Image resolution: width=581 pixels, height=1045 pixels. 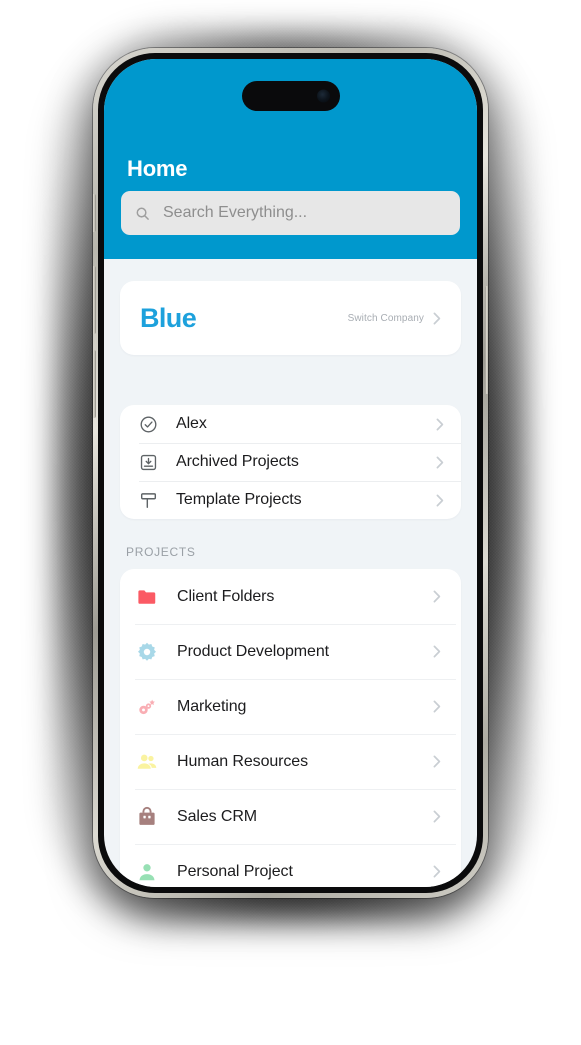 What do you see at coordinates (157, 168) in the screenshot?
I see `page-title: Home` at bounding box center [157, 168].